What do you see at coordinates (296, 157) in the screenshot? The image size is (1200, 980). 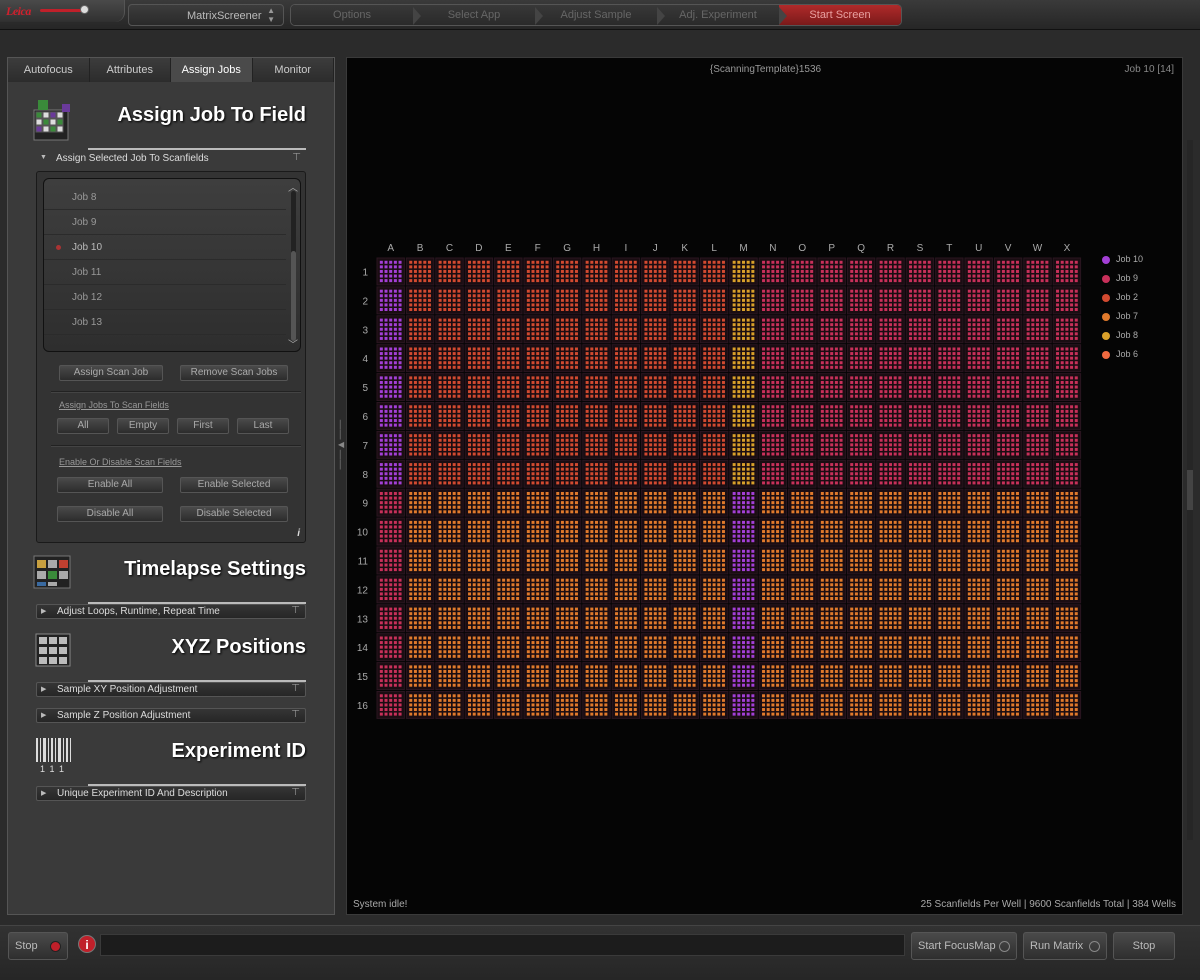 I see `pin-icon: ⊤` at bounding box center [296, 157].